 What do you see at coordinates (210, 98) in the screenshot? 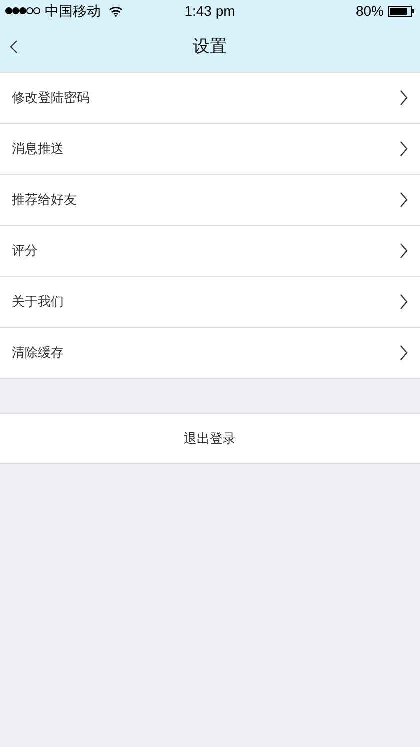
I see `settings-row: 修改登陆密码` at bounding box center [210, 98].